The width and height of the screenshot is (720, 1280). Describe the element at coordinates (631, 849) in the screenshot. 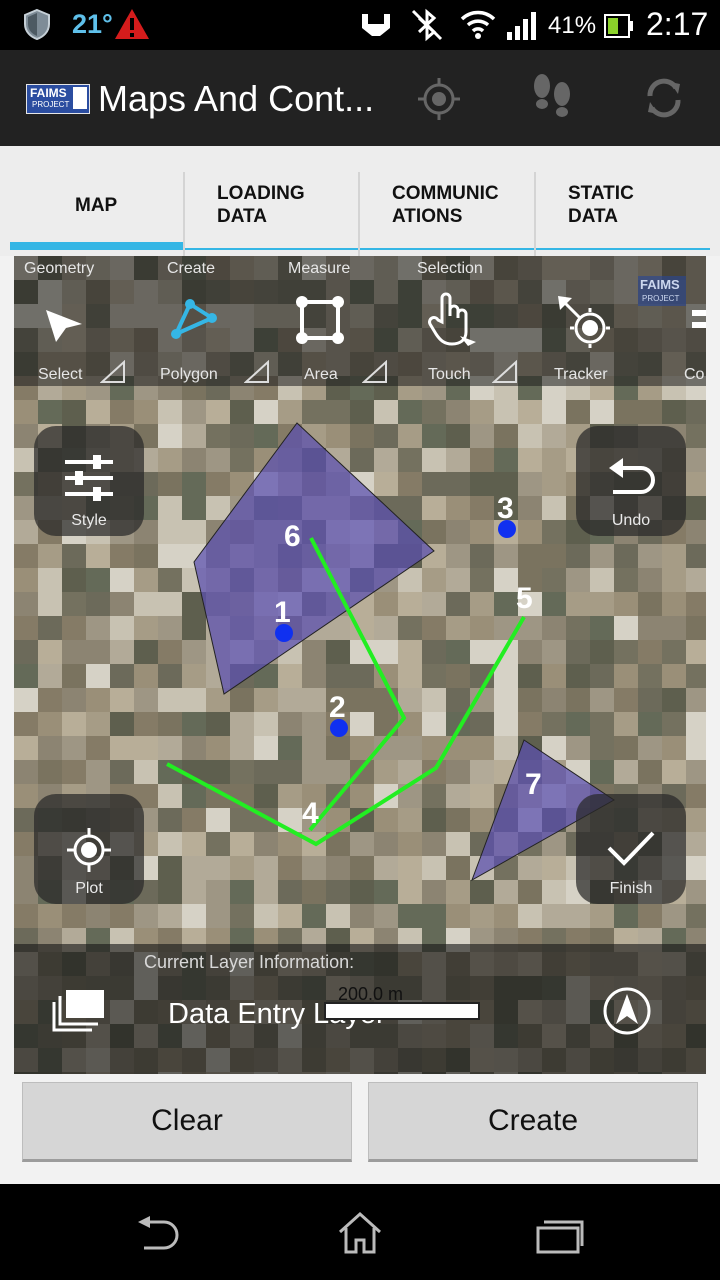

I see `finish-button: Finish` at that location.